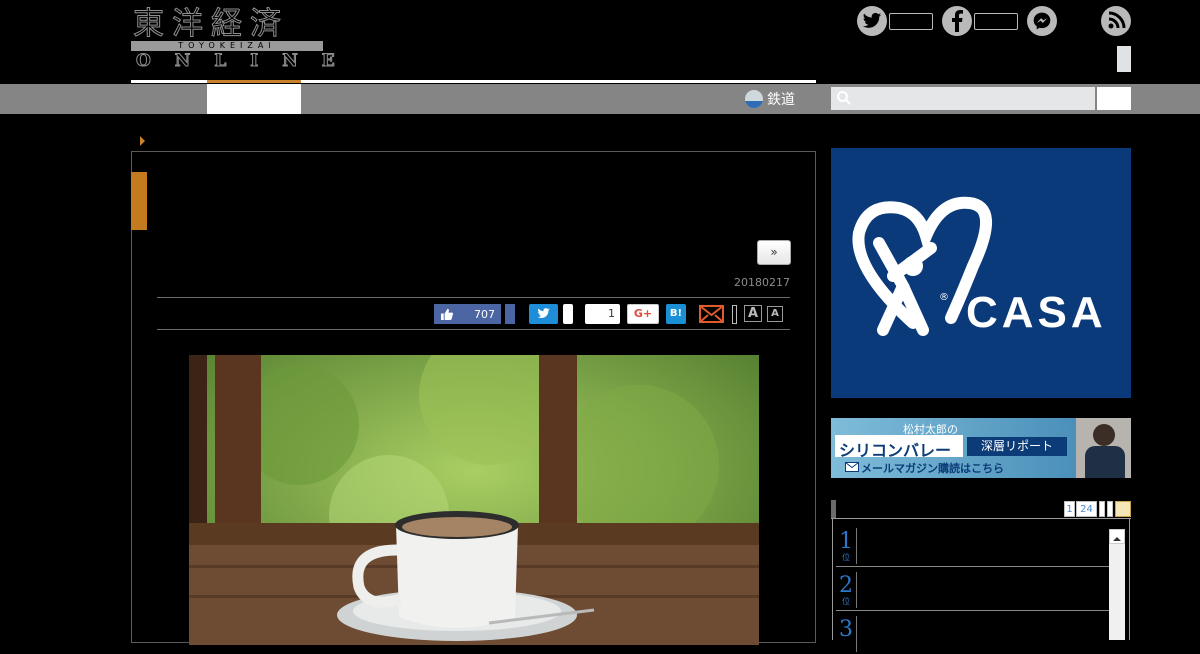 This screenshot has width=1200, height=654. I want to click on twitter-share-button, so click(543, 314).